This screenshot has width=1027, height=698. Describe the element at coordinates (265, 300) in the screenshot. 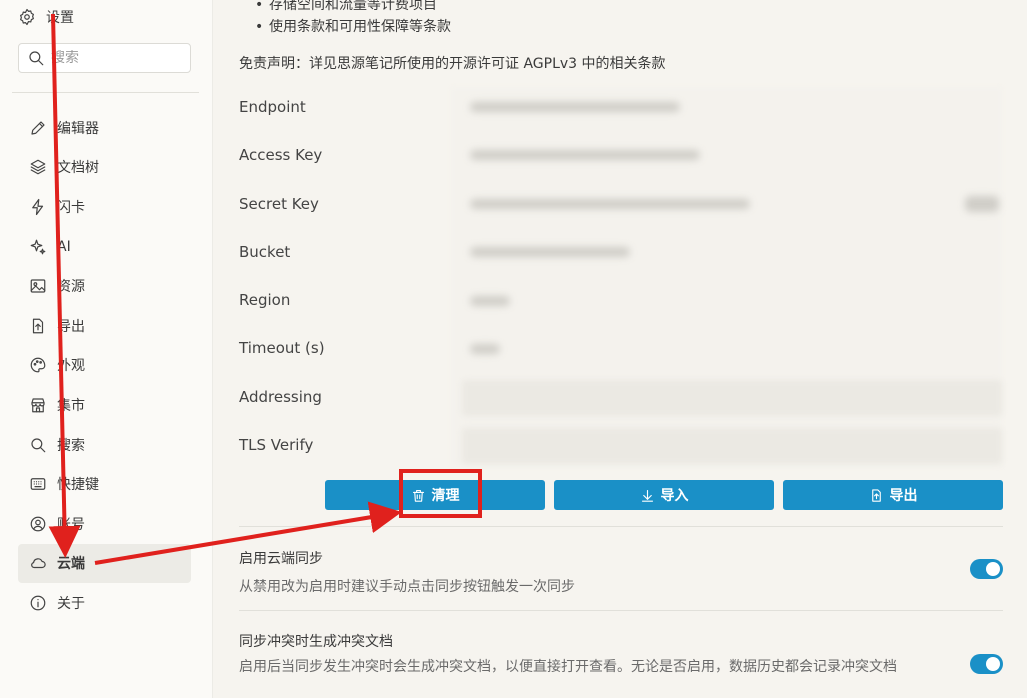

I see `field-label: Region` at that location.